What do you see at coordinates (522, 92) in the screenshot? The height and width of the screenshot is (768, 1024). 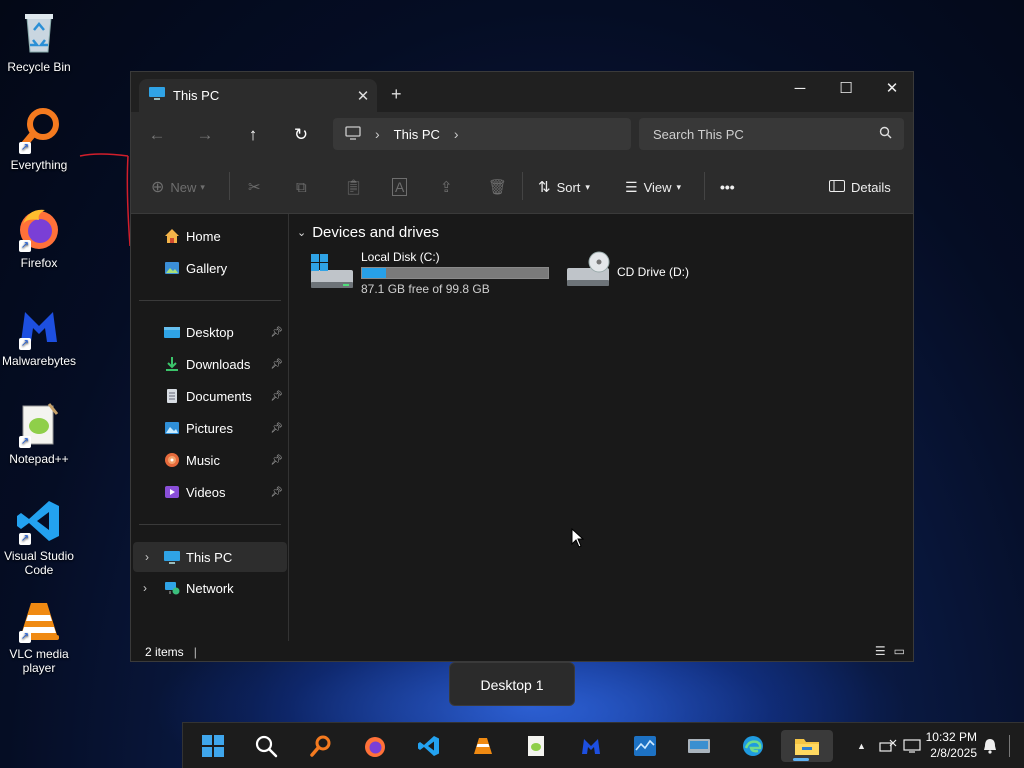 I see `title-bar: This PC ✕ + ─ ☐ ✕` at bounding box center [522, 92].